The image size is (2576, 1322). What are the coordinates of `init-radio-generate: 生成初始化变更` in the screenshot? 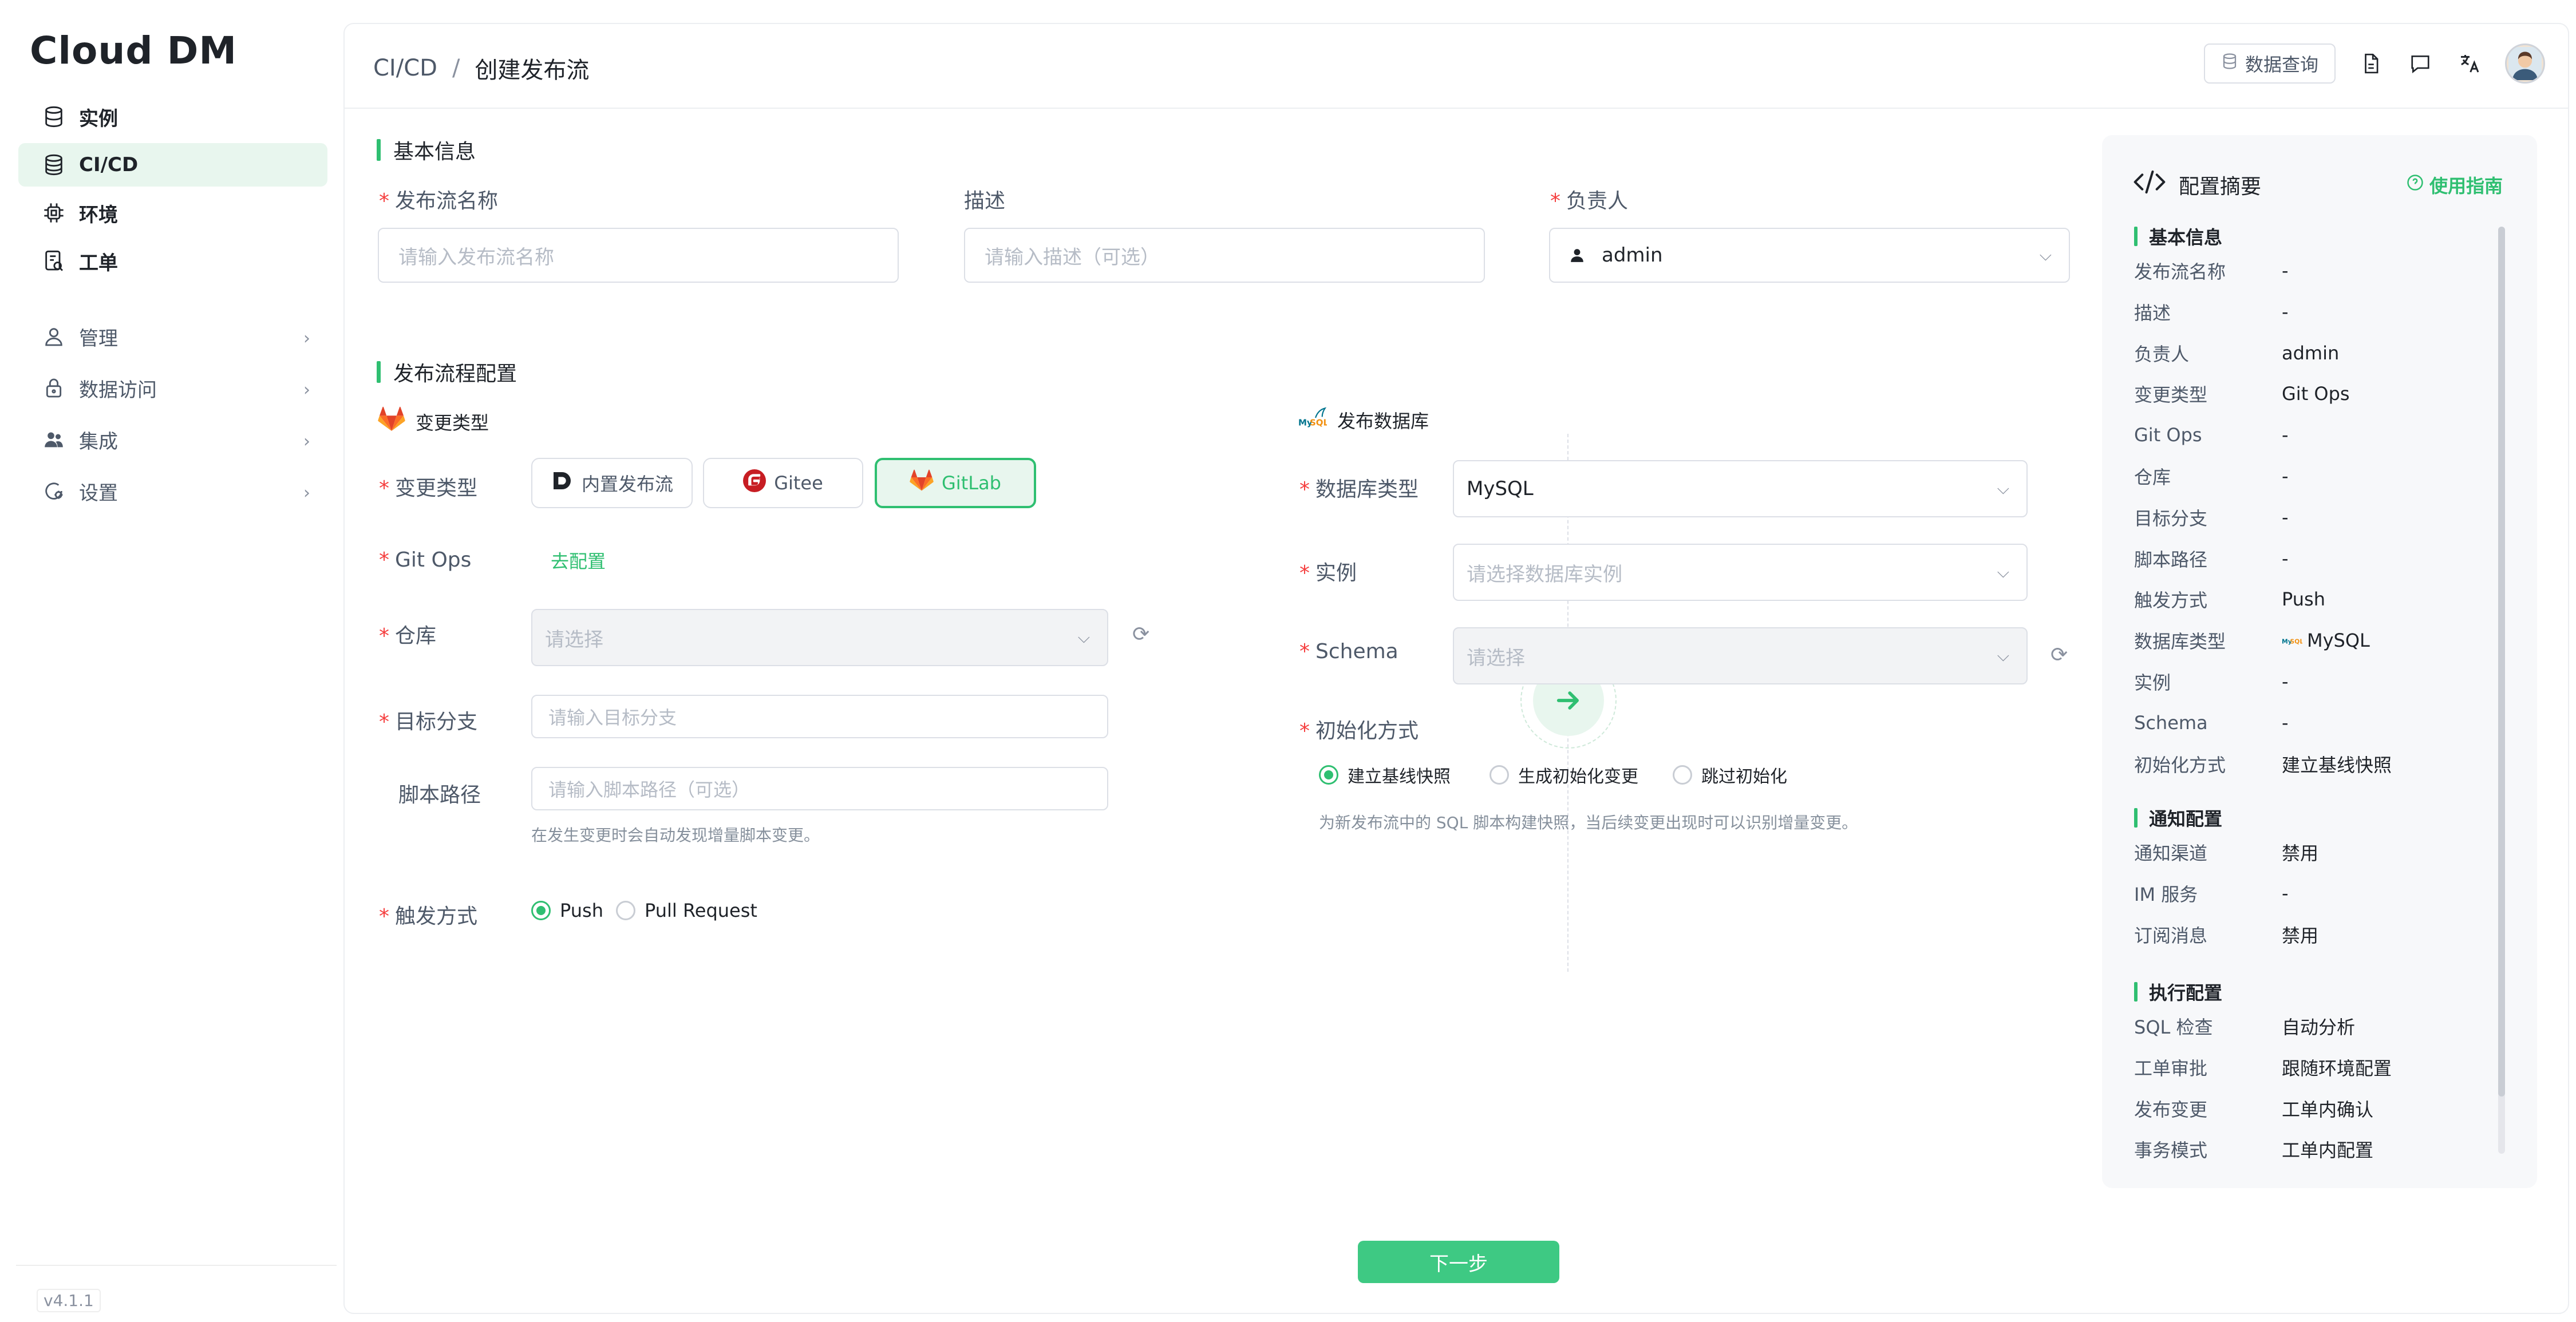 It's located at (1564, 774).